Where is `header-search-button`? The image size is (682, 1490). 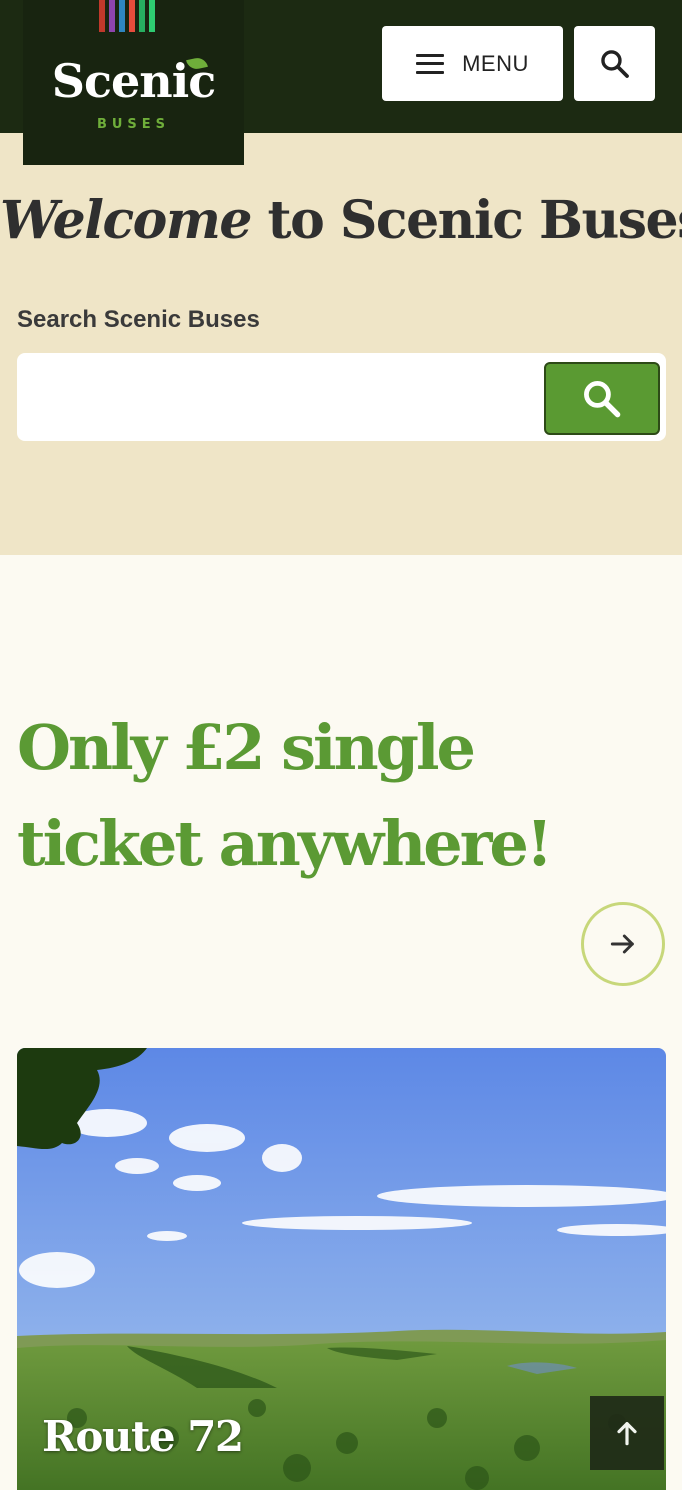 header-search-button is located at coordinates (614, 63).